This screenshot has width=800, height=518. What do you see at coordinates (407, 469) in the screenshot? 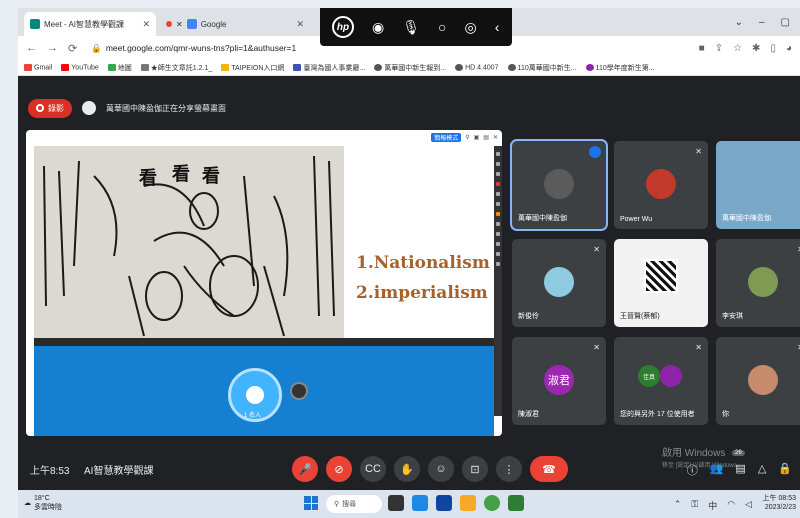
I see `raise-hand-button: ✋` at bounding box center [407, 469].